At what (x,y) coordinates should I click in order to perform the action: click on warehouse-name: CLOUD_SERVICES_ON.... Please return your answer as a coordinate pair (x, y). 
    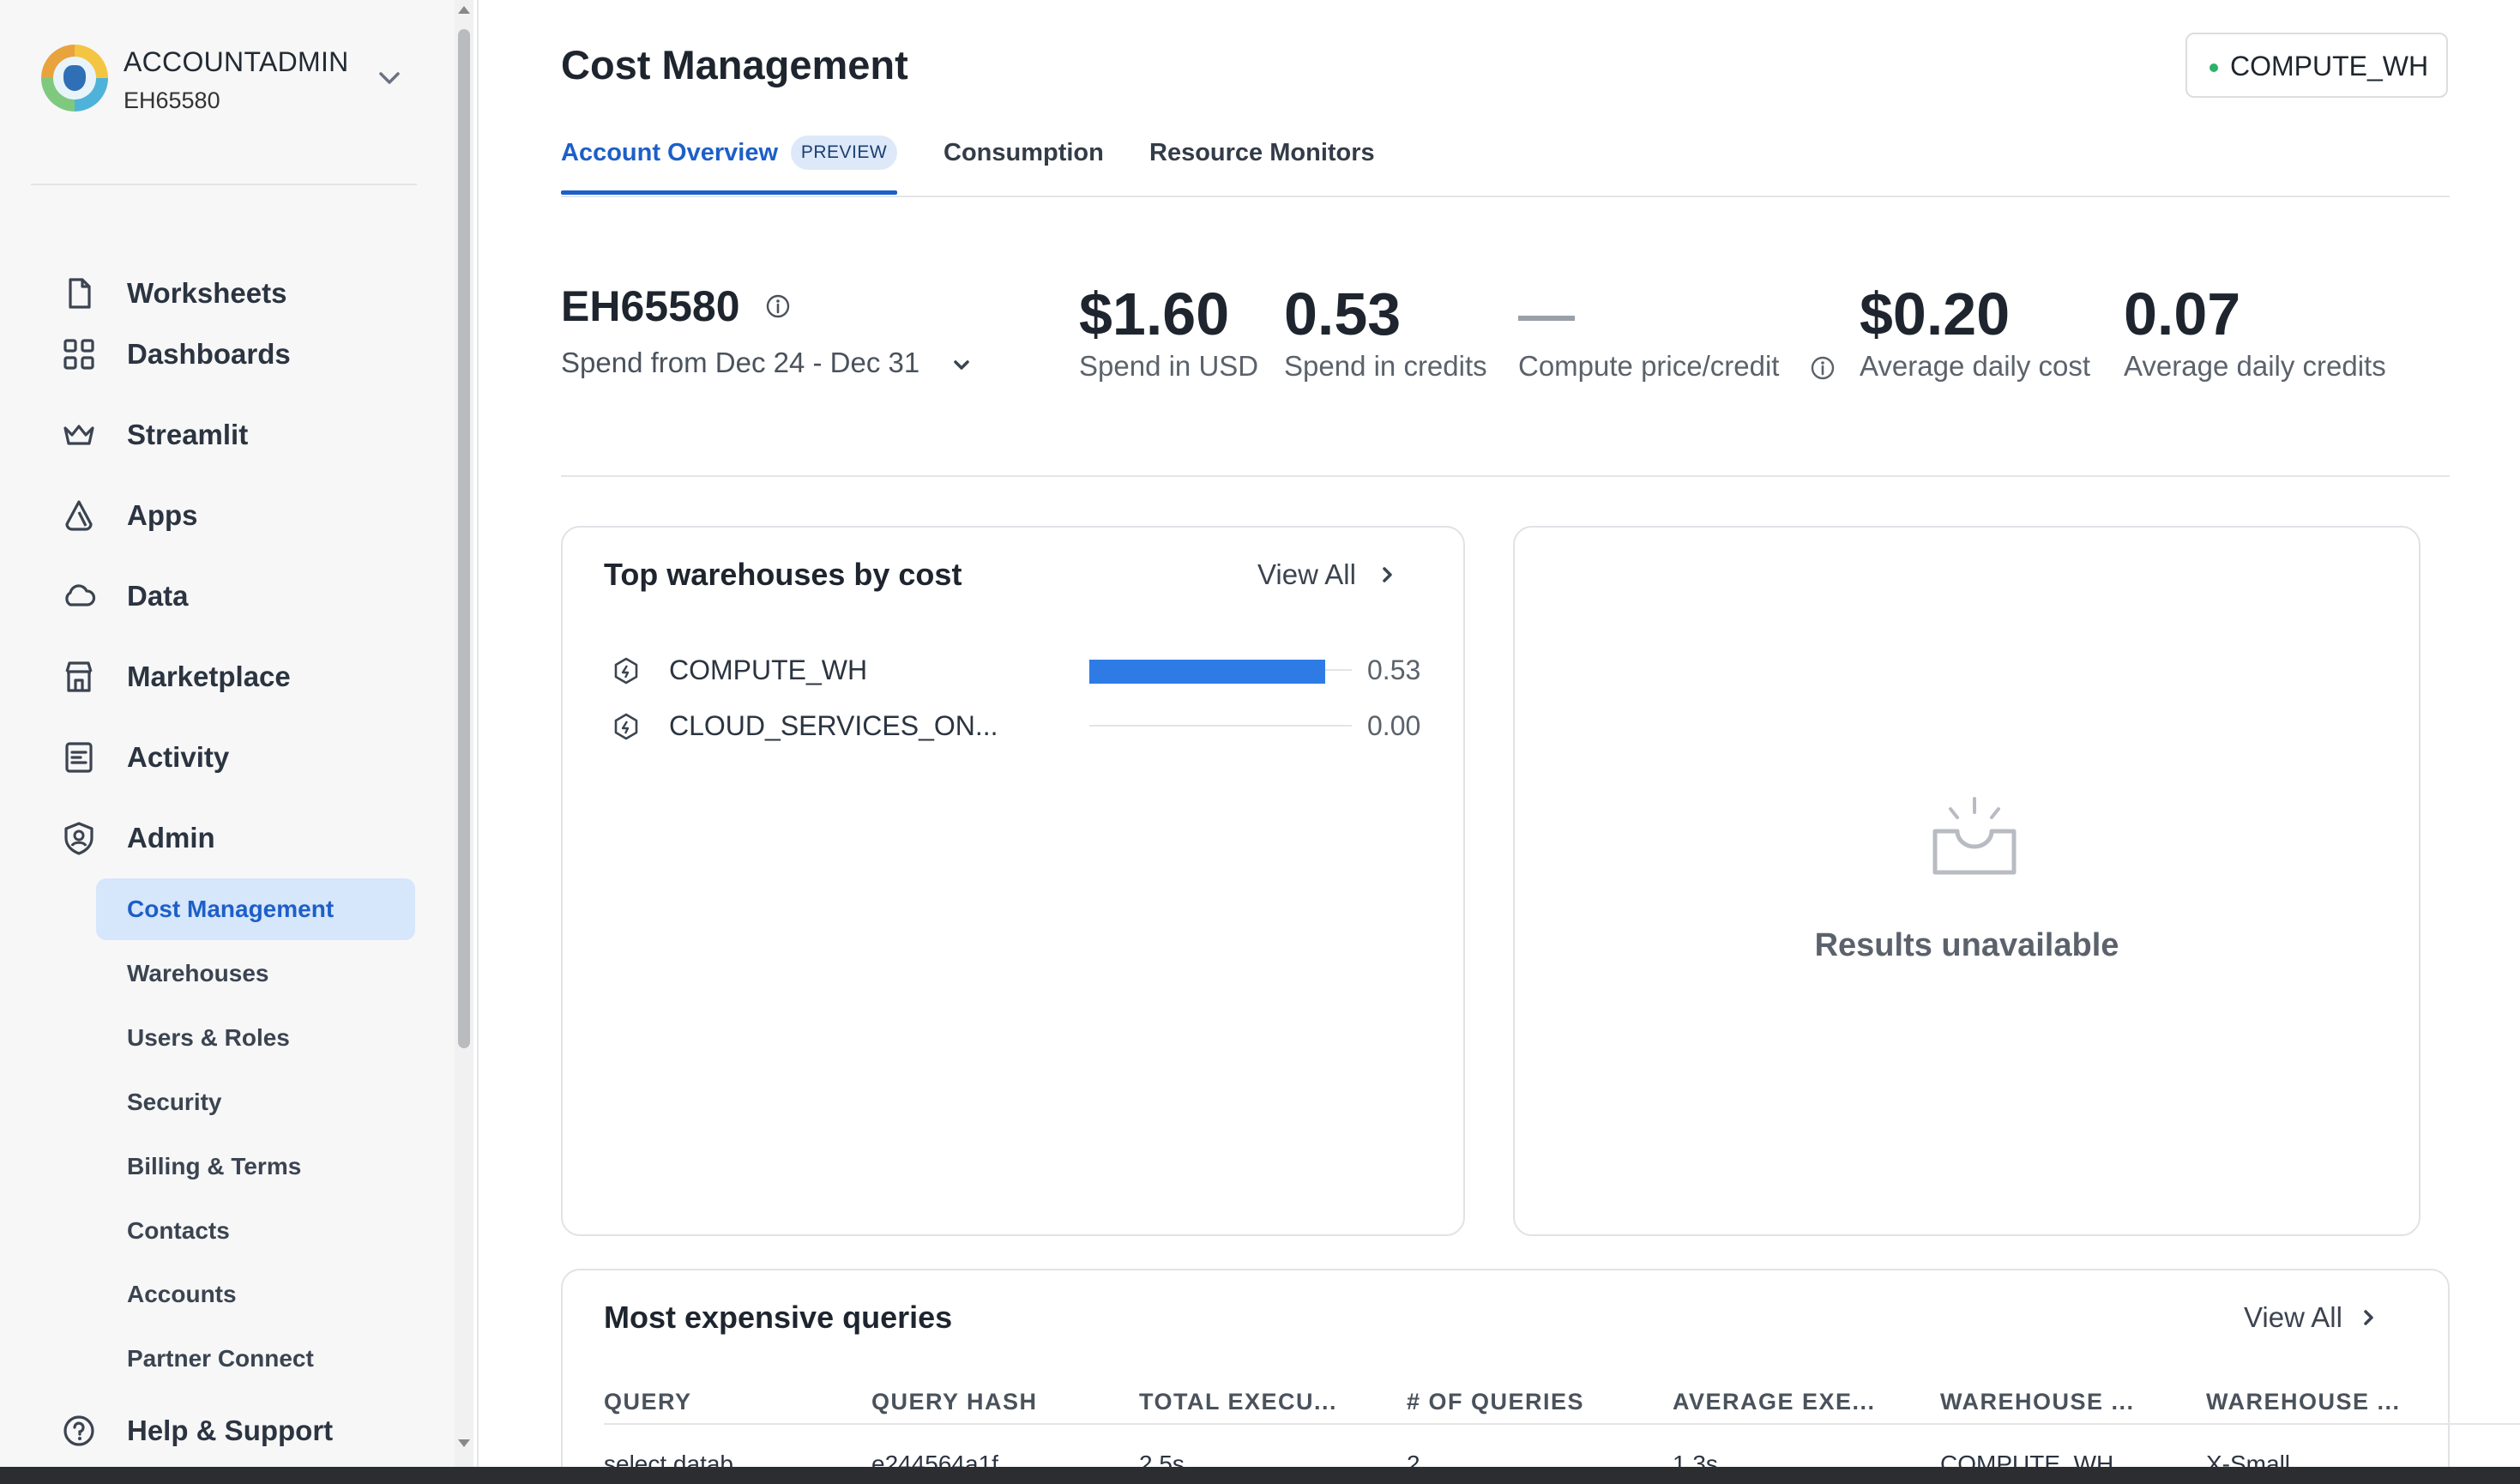
    Looking at the image, I should click on (833, 725).